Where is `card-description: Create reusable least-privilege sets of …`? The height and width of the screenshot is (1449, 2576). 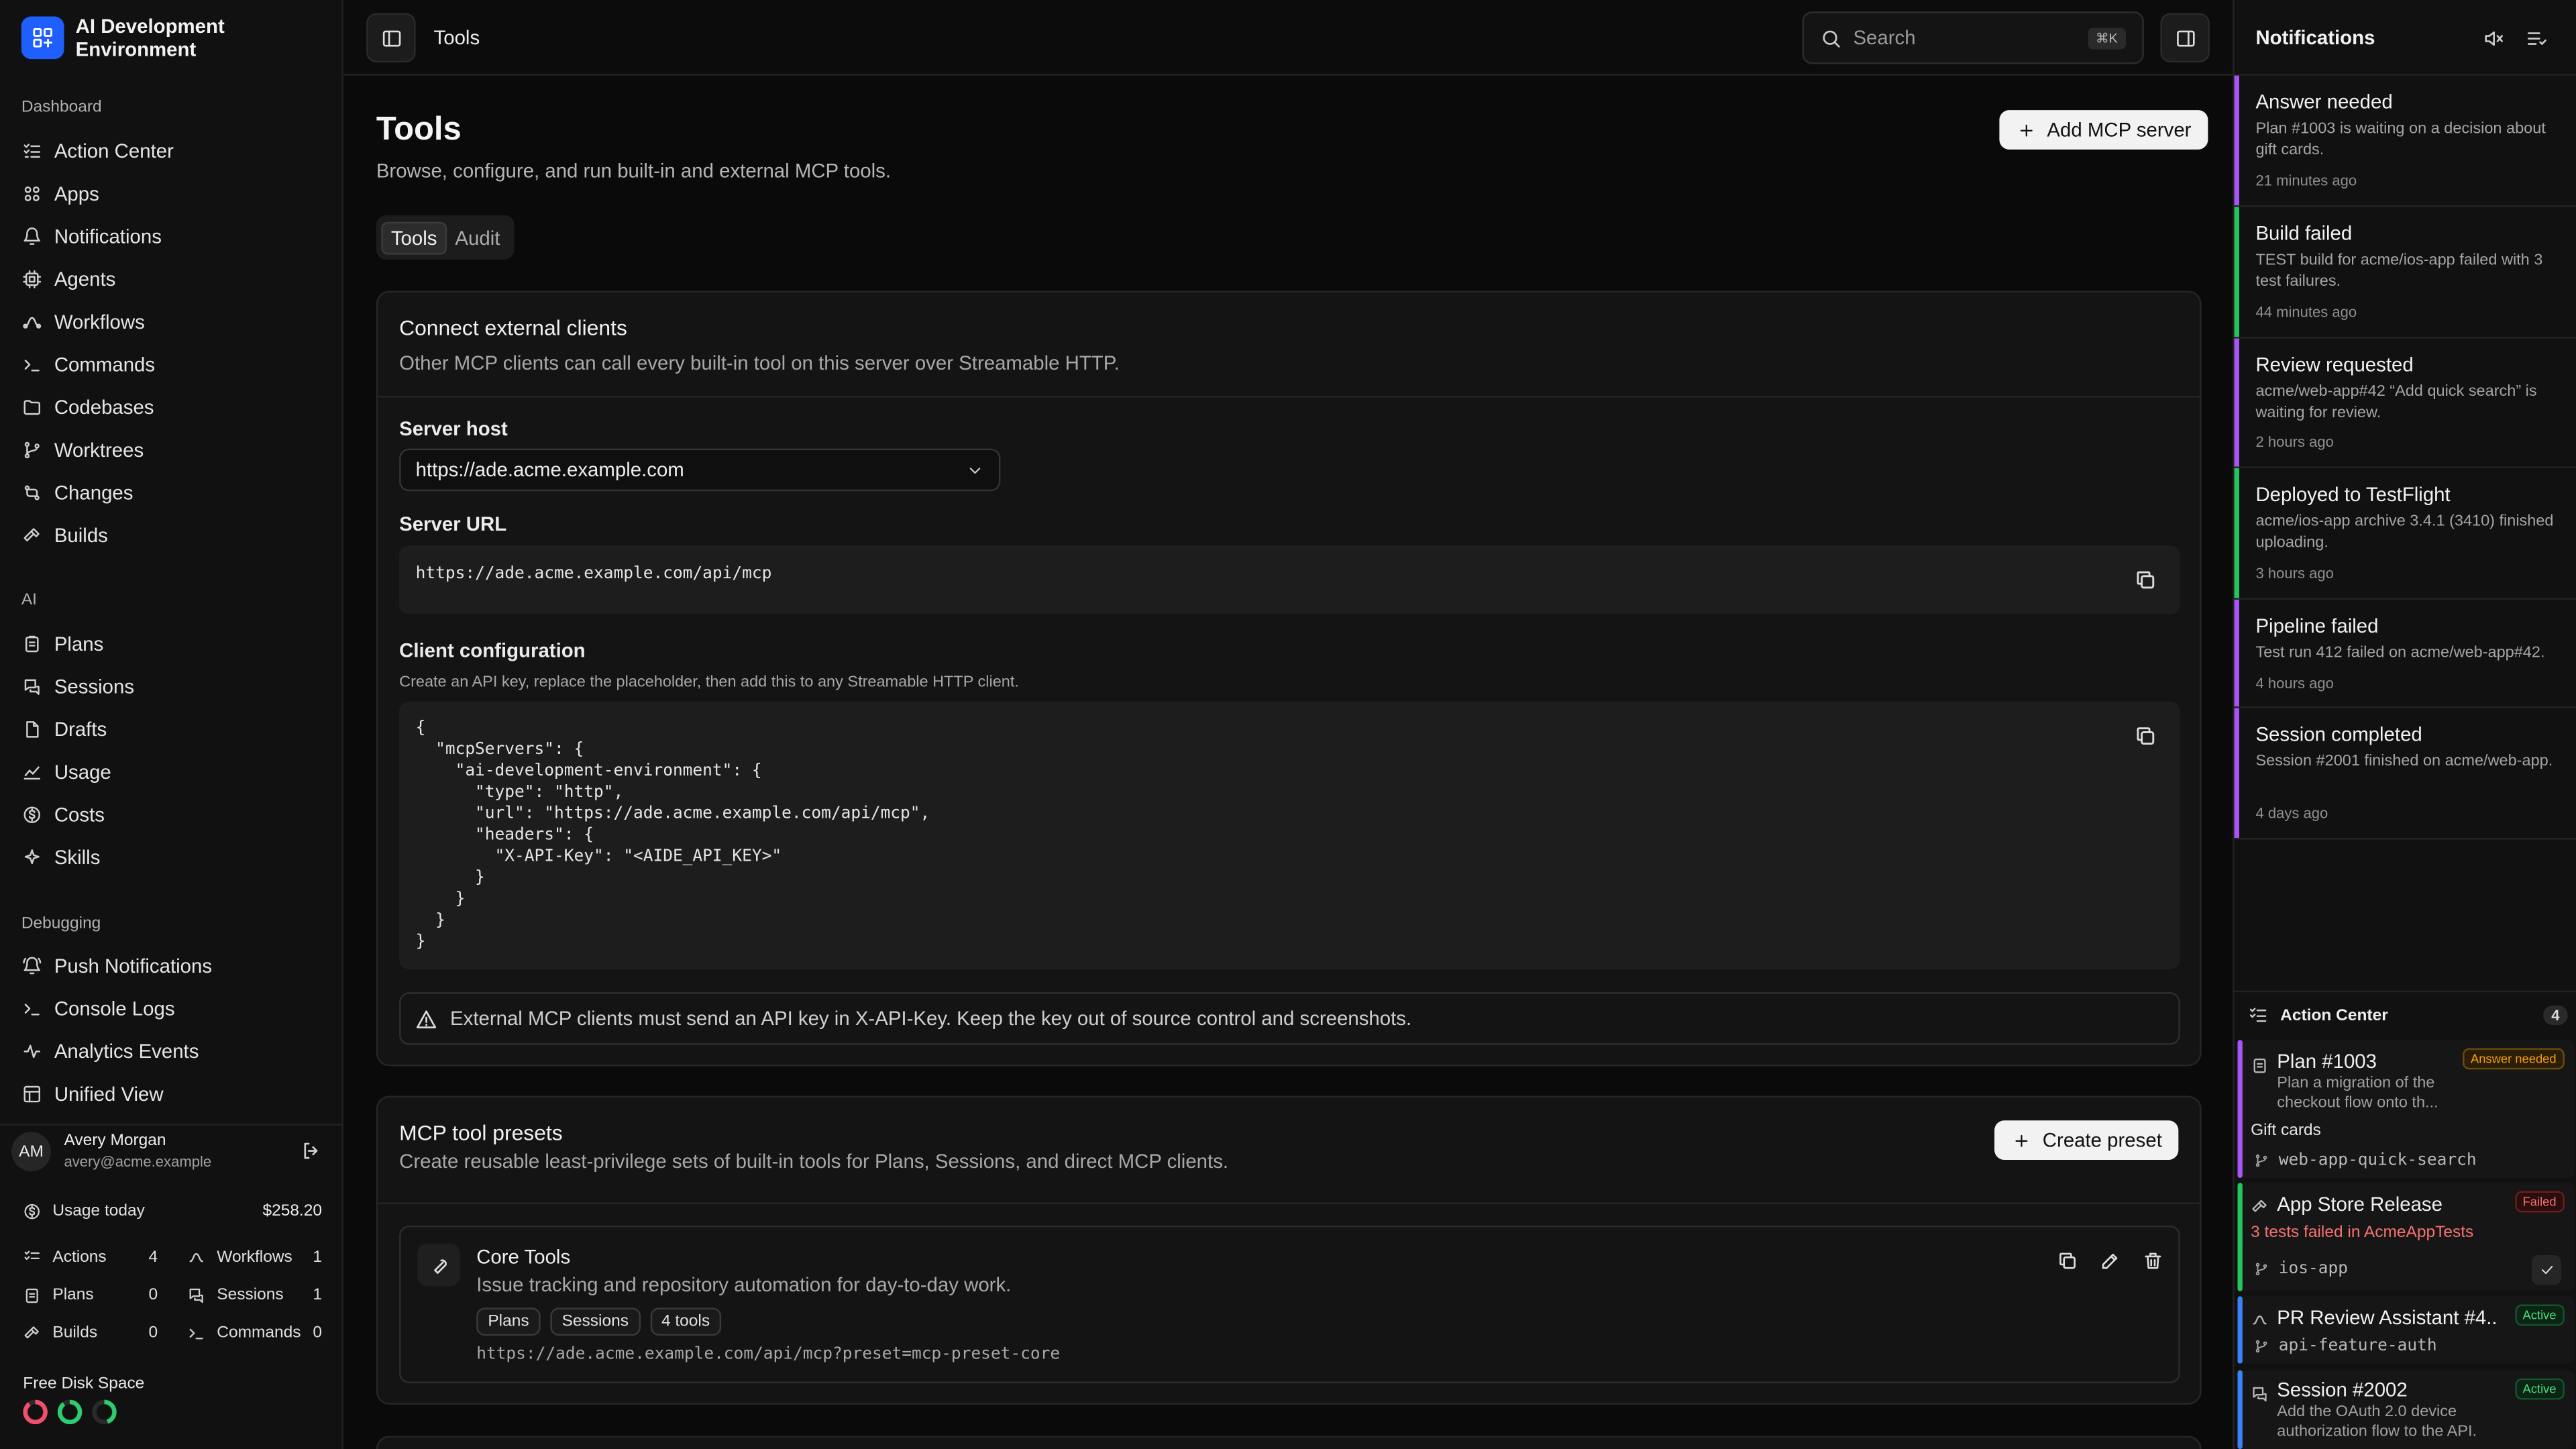
card-description: Create reusable least-privilege sets of … is located at coordinates (814, 1161).